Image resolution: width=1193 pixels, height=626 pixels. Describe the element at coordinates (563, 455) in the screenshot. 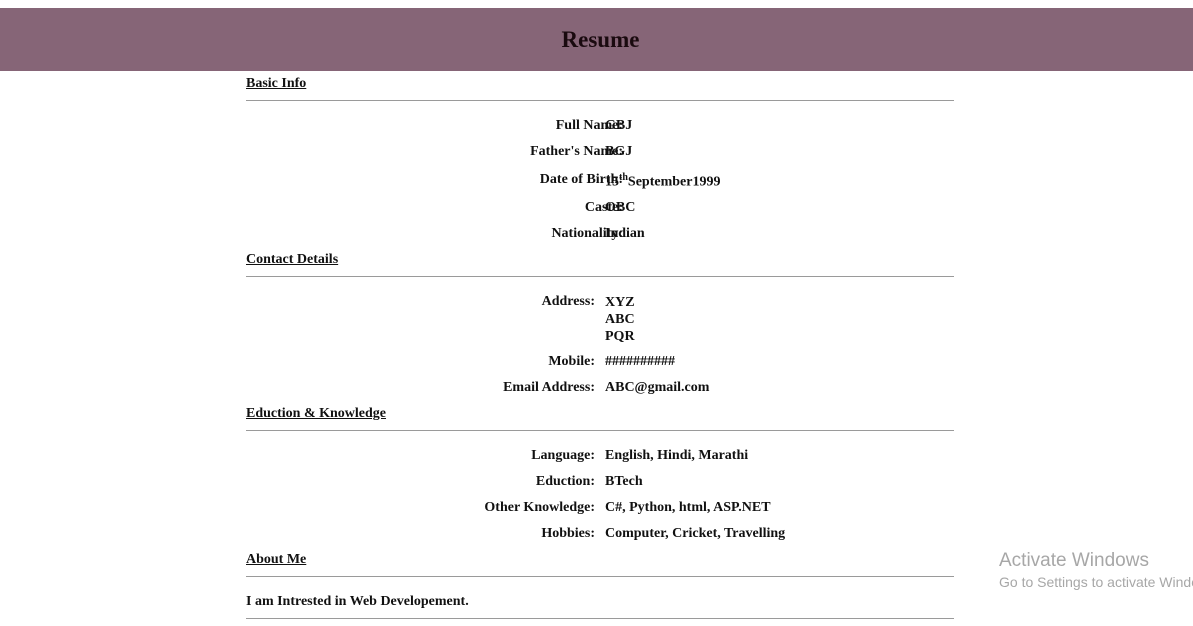

I see `field-label: Language:` at that location.